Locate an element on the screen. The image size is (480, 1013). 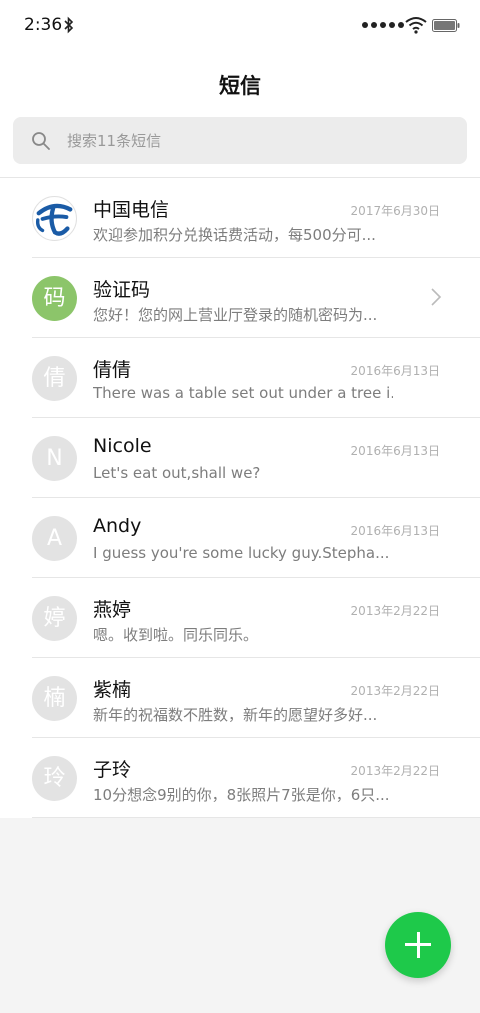
status-bar: 2:36 is located at coordinates (240, 26).